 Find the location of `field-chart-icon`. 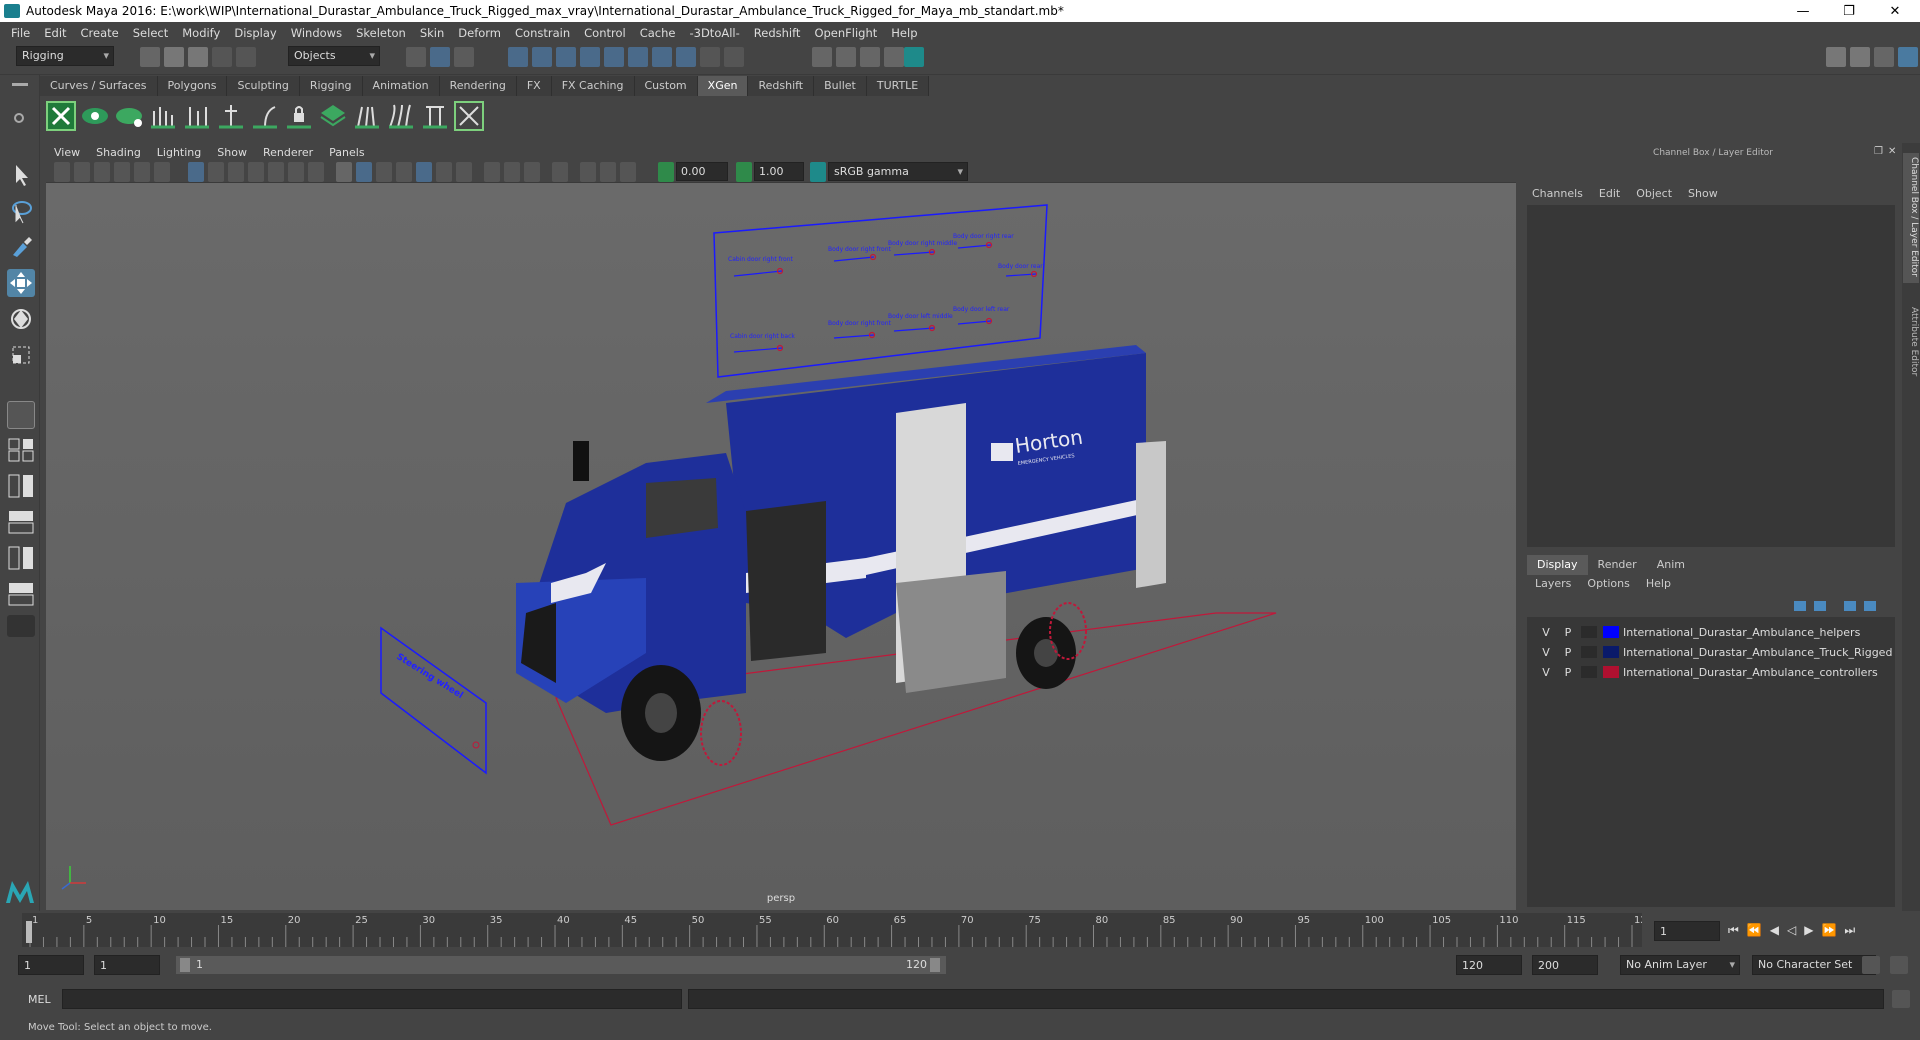

field-chart-icon is located at coordinates (276, 172).